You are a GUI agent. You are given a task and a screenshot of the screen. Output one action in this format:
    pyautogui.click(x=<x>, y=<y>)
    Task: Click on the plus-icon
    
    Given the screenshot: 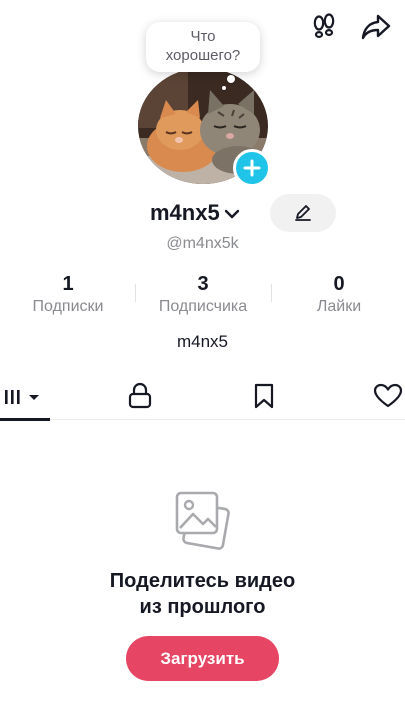 What is the action you would take?
    pyautogui.click(x=252, y=168)
    